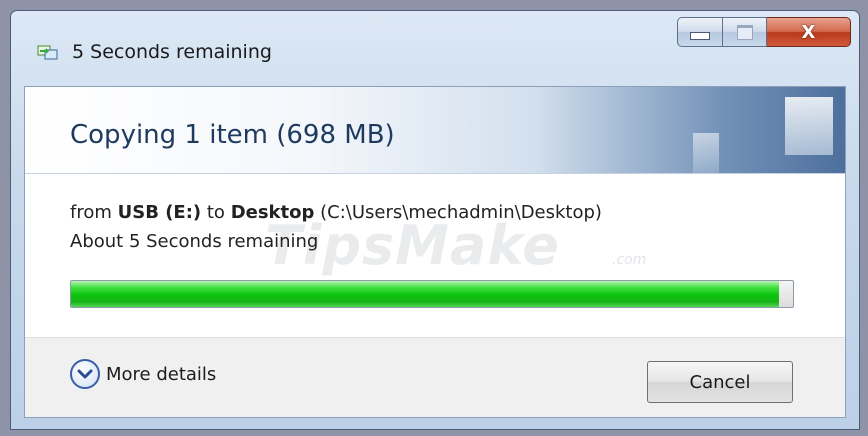  What do you see at coordinates (194, 241) in the screenshot?
I see `time-remaining: About 5 Seconds remaining` at bounding box center [194, 241].